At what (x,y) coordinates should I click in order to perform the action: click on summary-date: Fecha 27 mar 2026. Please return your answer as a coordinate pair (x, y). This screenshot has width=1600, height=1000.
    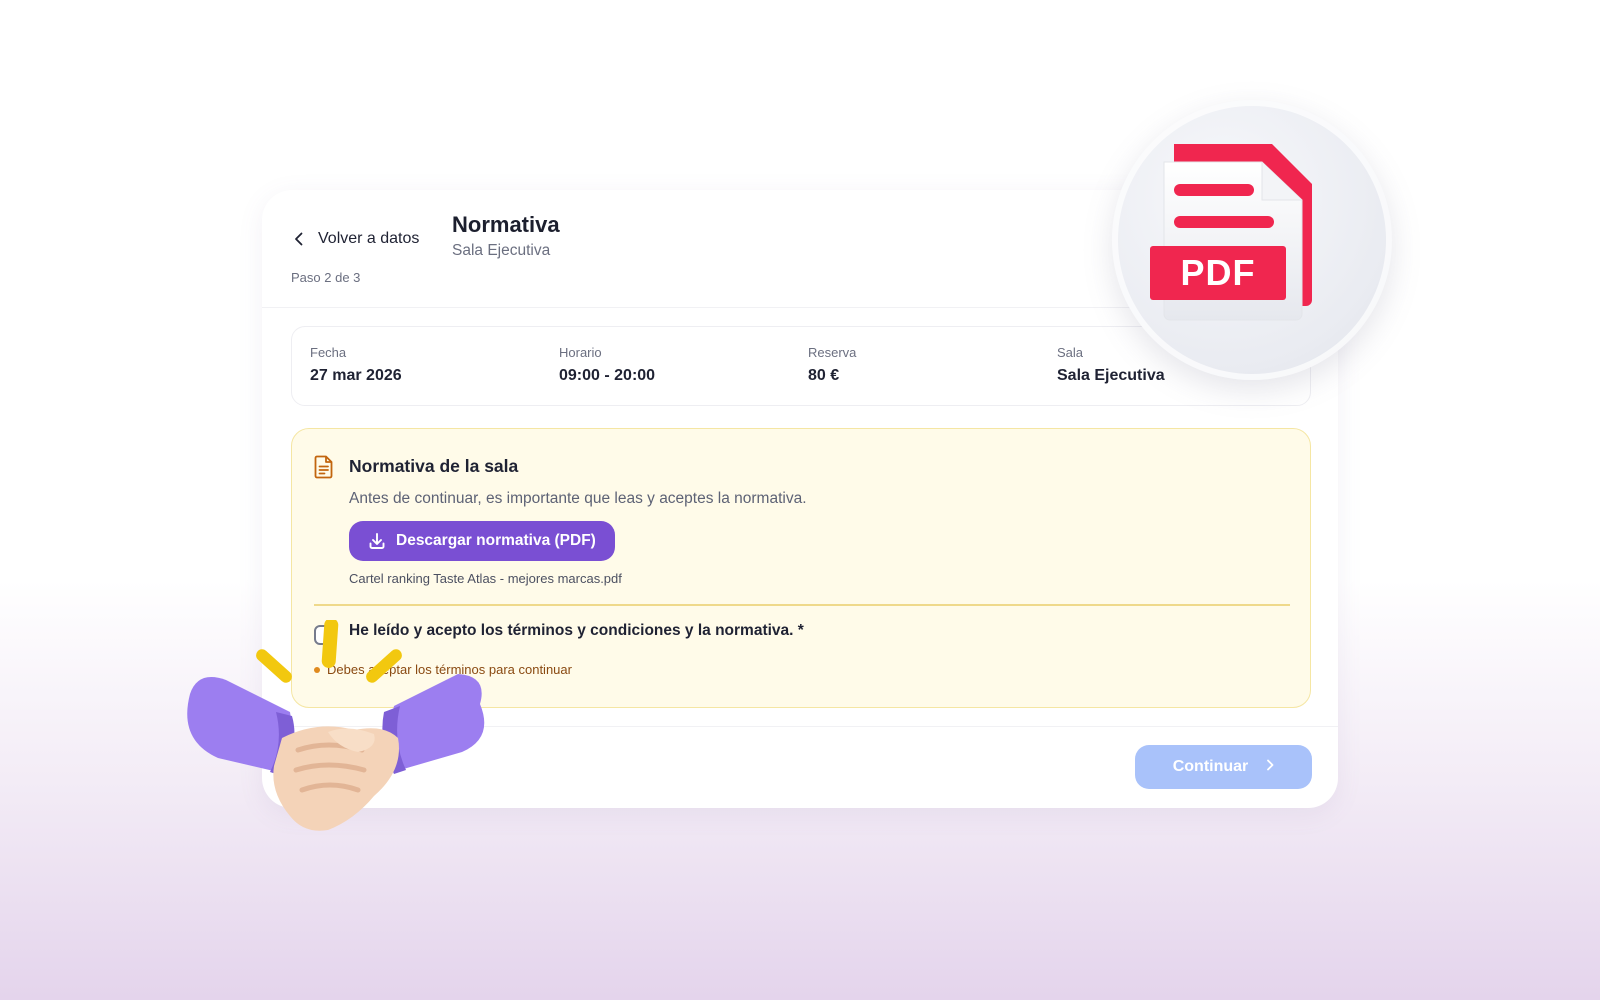
    Looking at the image, I should click on (356, 365).